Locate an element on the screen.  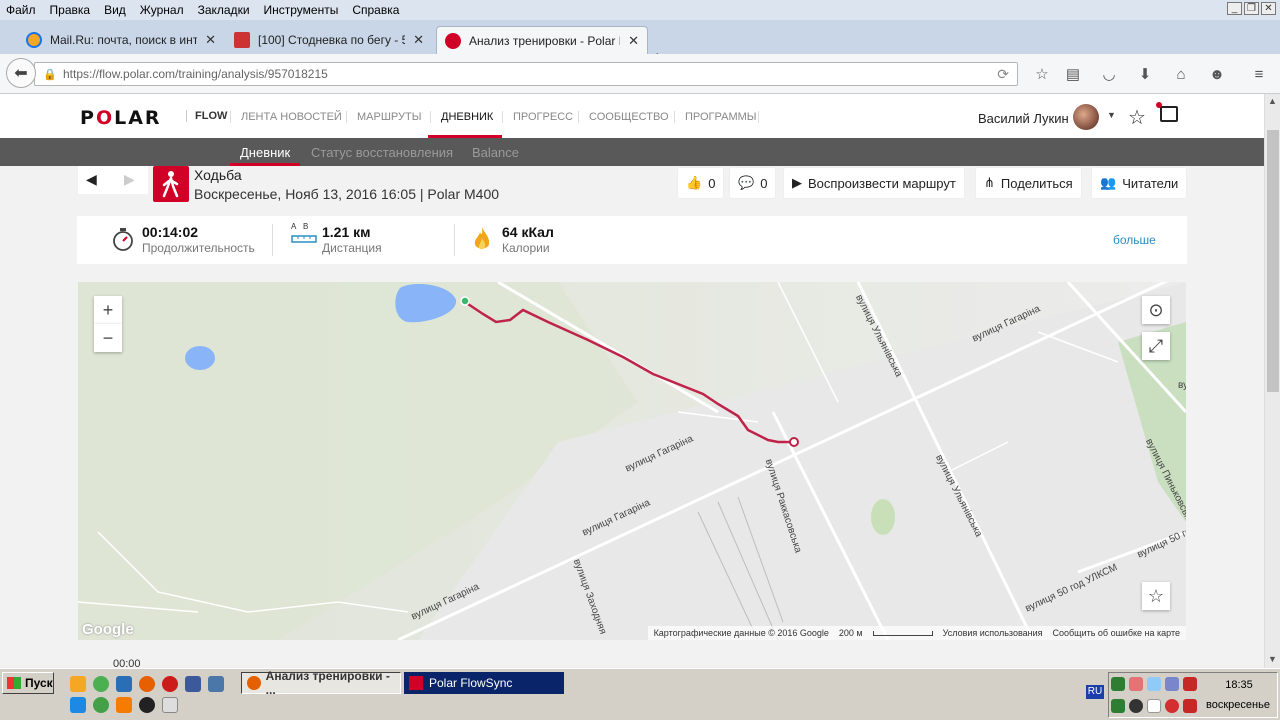
like-button: 👍 0 is located at coordinates (701, 183).